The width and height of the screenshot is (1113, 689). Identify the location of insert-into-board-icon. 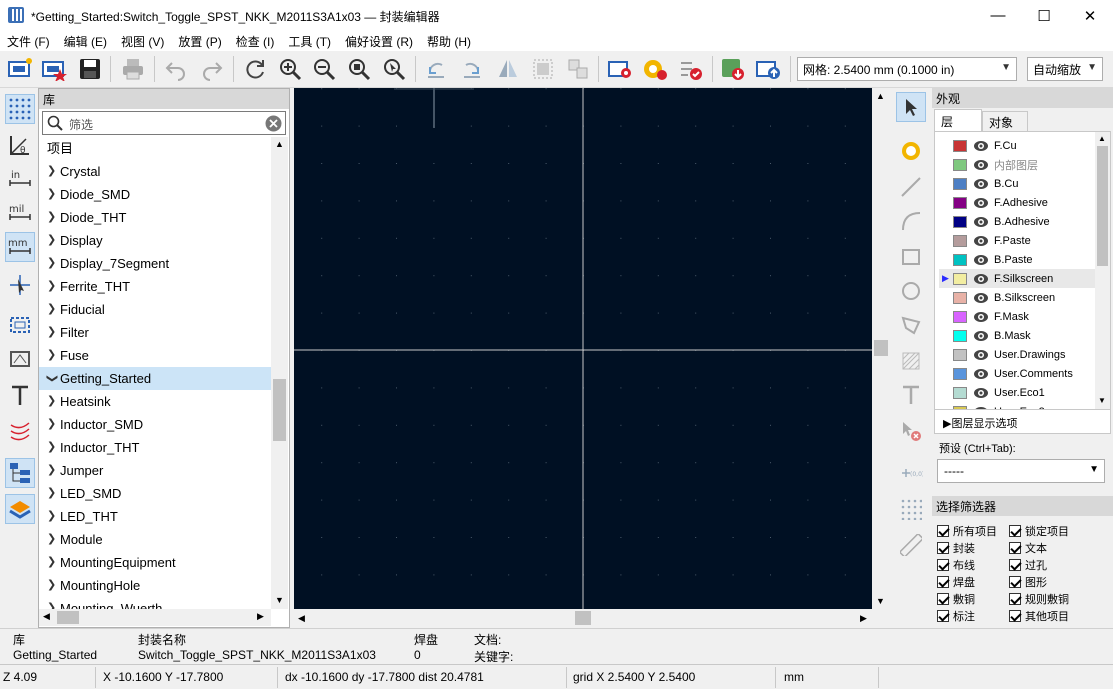
(768, 69).